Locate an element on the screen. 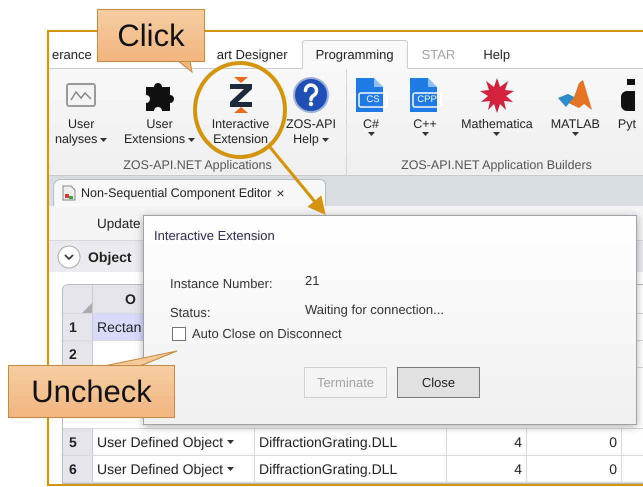 The height and width of the screenshot is (487, 643). ribbon-tab: Programming is located at coordinates (355, 54).